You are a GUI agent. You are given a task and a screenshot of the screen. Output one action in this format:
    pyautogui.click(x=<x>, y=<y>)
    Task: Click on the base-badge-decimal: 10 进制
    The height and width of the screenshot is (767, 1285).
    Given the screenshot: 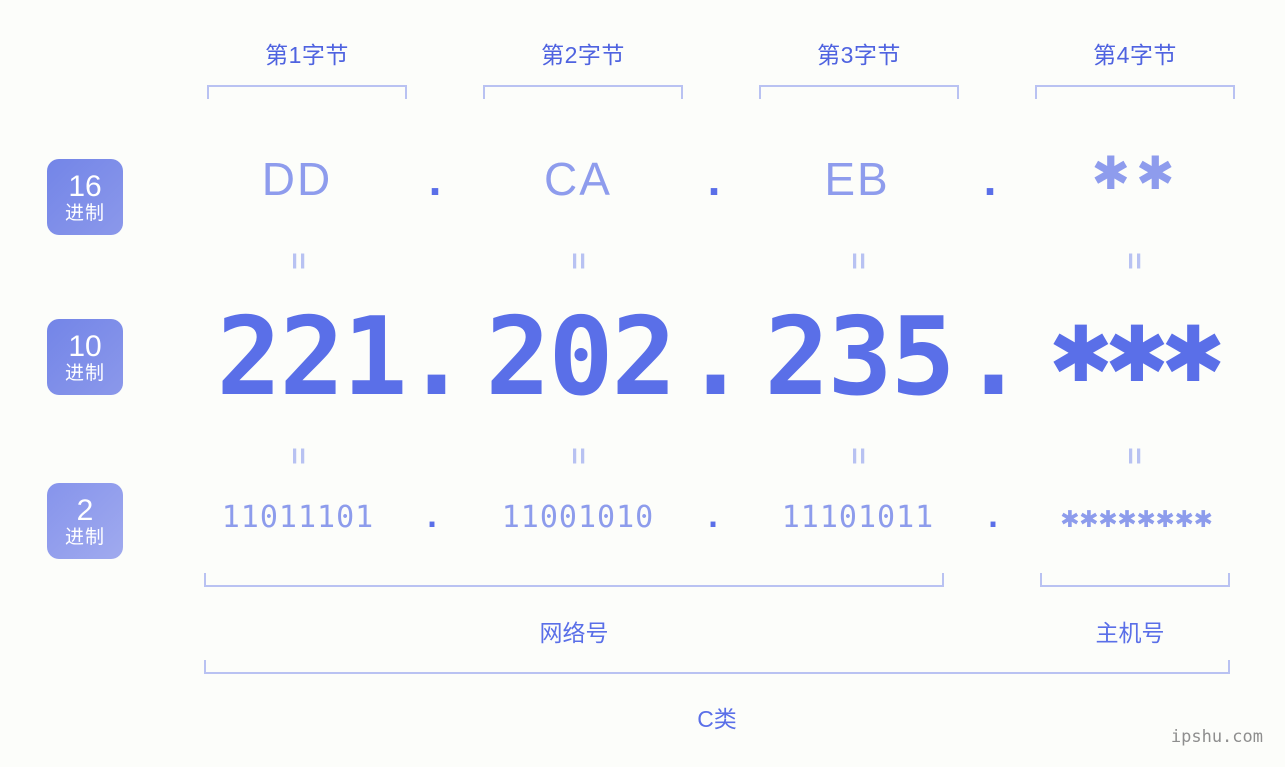 What is the action you would take?
    pyautogui.click(x=85, y=357)
    